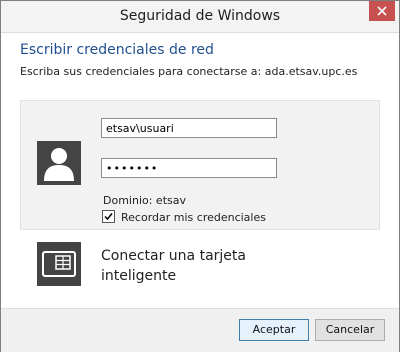 The height and width of the screenshot is (352, 400). Describe the element at coordinates (189, 128) in the screenshot. I see `username-field` at that location.